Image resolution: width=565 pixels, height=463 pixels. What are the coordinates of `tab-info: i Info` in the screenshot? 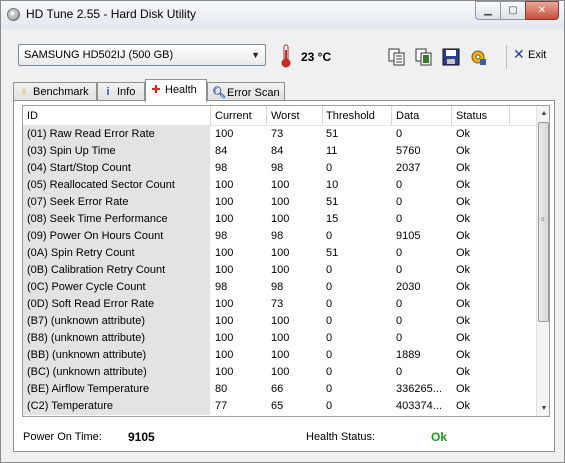 It's located at (121, 91).